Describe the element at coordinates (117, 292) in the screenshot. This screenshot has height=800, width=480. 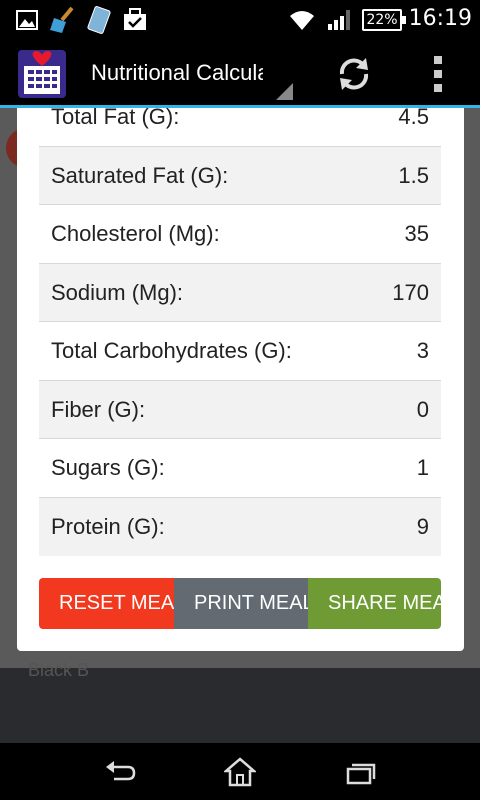
I see `nutrient-label: Sodium (Mg):` at that location.